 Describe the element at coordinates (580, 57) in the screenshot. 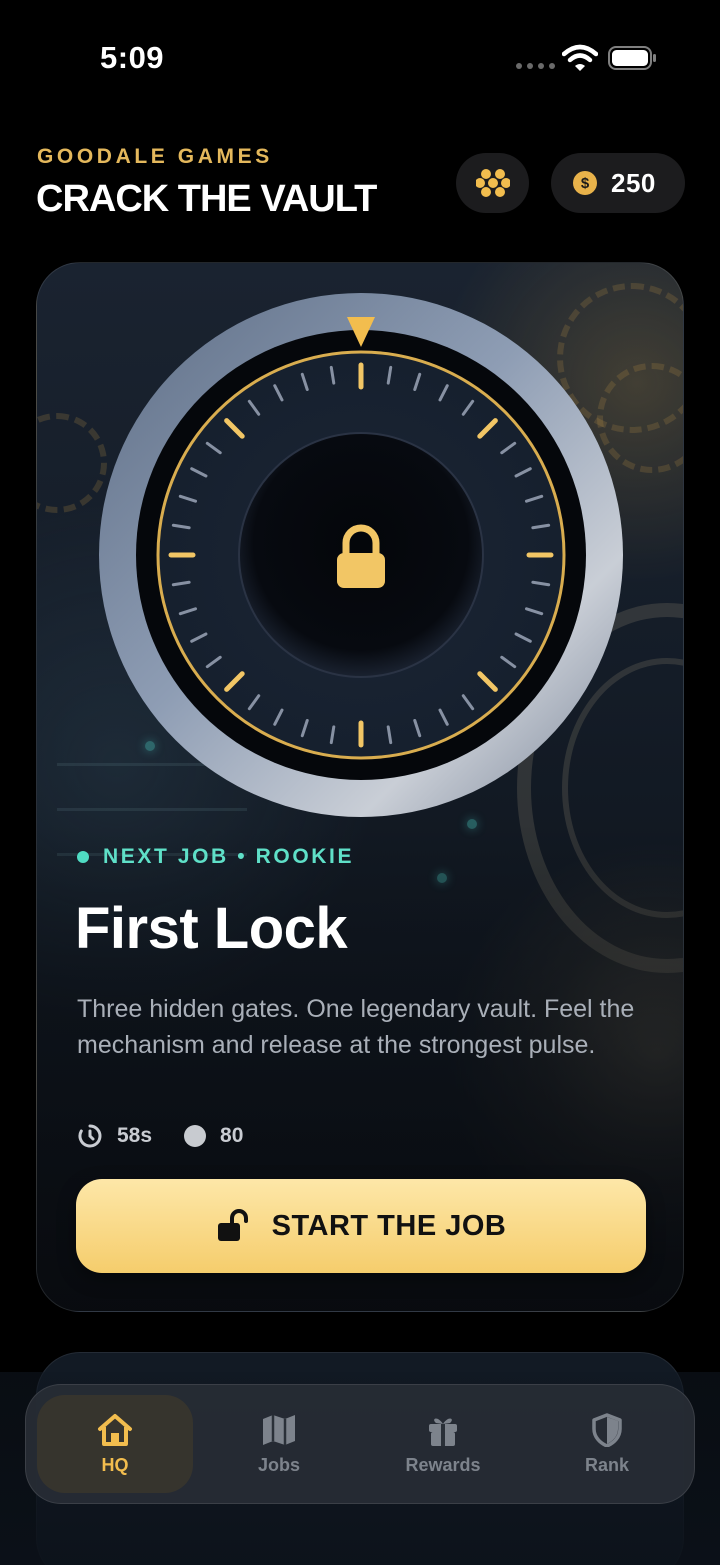

I see `wifi-icon` at that location.